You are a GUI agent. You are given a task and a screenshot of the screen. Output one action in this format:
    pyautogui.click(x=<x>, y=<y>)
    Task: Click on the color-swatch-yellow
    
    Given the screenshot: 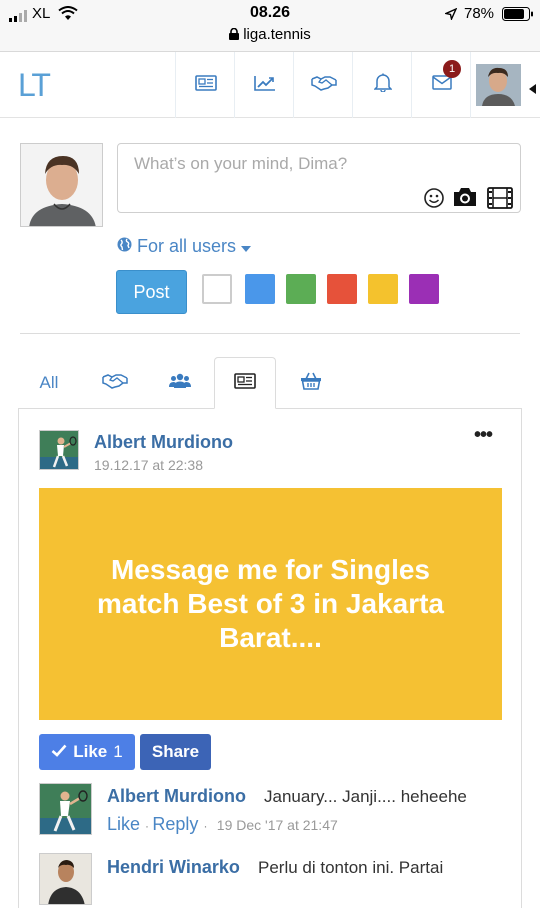 What is the action you would take?
    pyautogui.click(x=383, y=289)
    